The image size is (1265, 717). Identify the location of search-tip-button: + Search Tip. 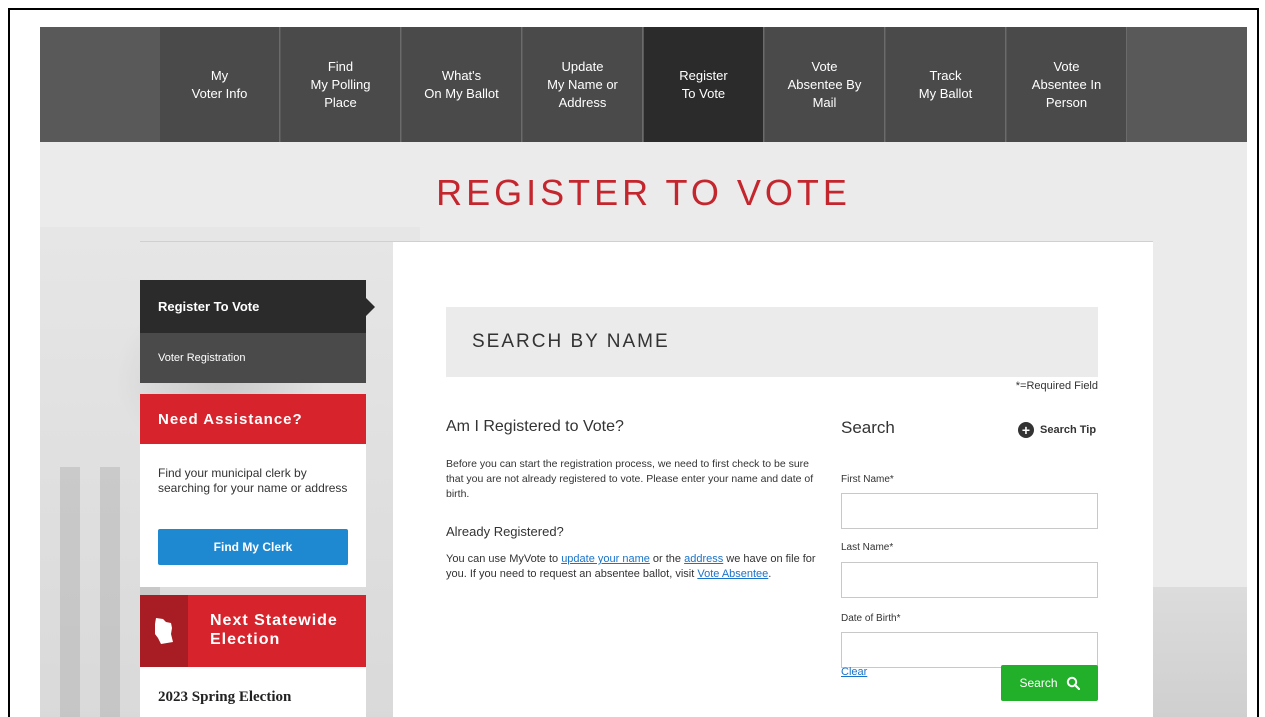
(1057, 430).